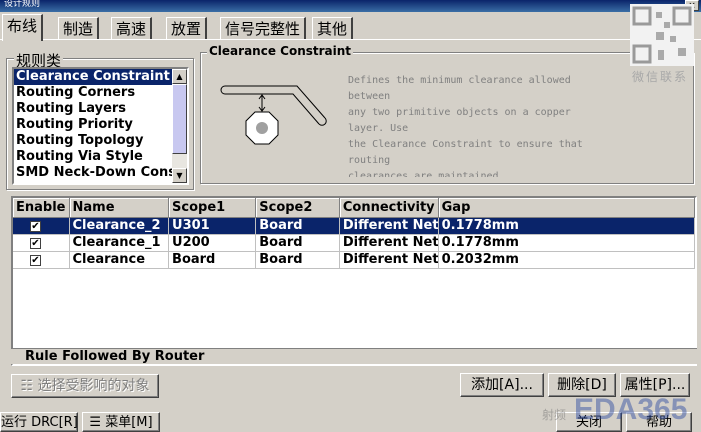  What do you see at coordinates (94, 125) in the screenshot?
I see `rule-class-routing-priority: Routing Priority` at bounding box center [94, 125].